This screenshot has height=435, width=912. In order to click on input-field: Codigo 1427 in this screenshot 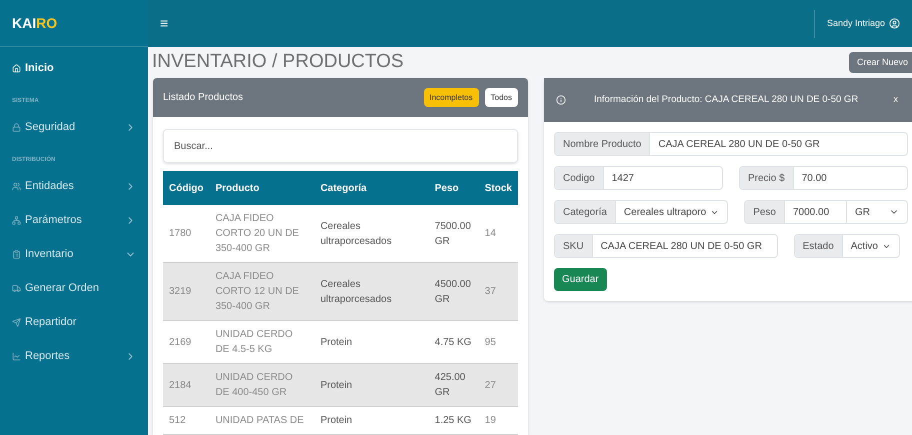, I will do `click(638, 178)`.